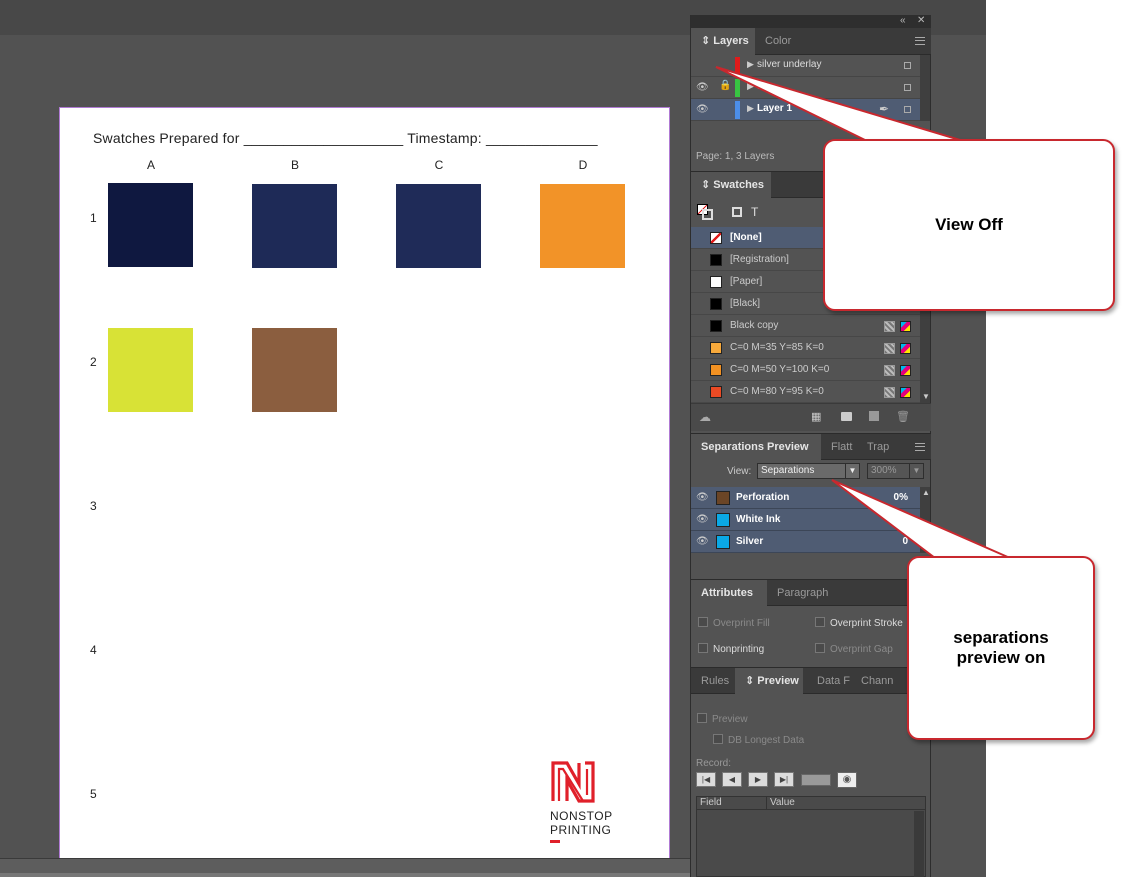 This screenshot has height=877, width=1122. Describe the element at coordinates (723, 41) in the screenshot. I see `tab-layers: ⇕ Layers` at that location.